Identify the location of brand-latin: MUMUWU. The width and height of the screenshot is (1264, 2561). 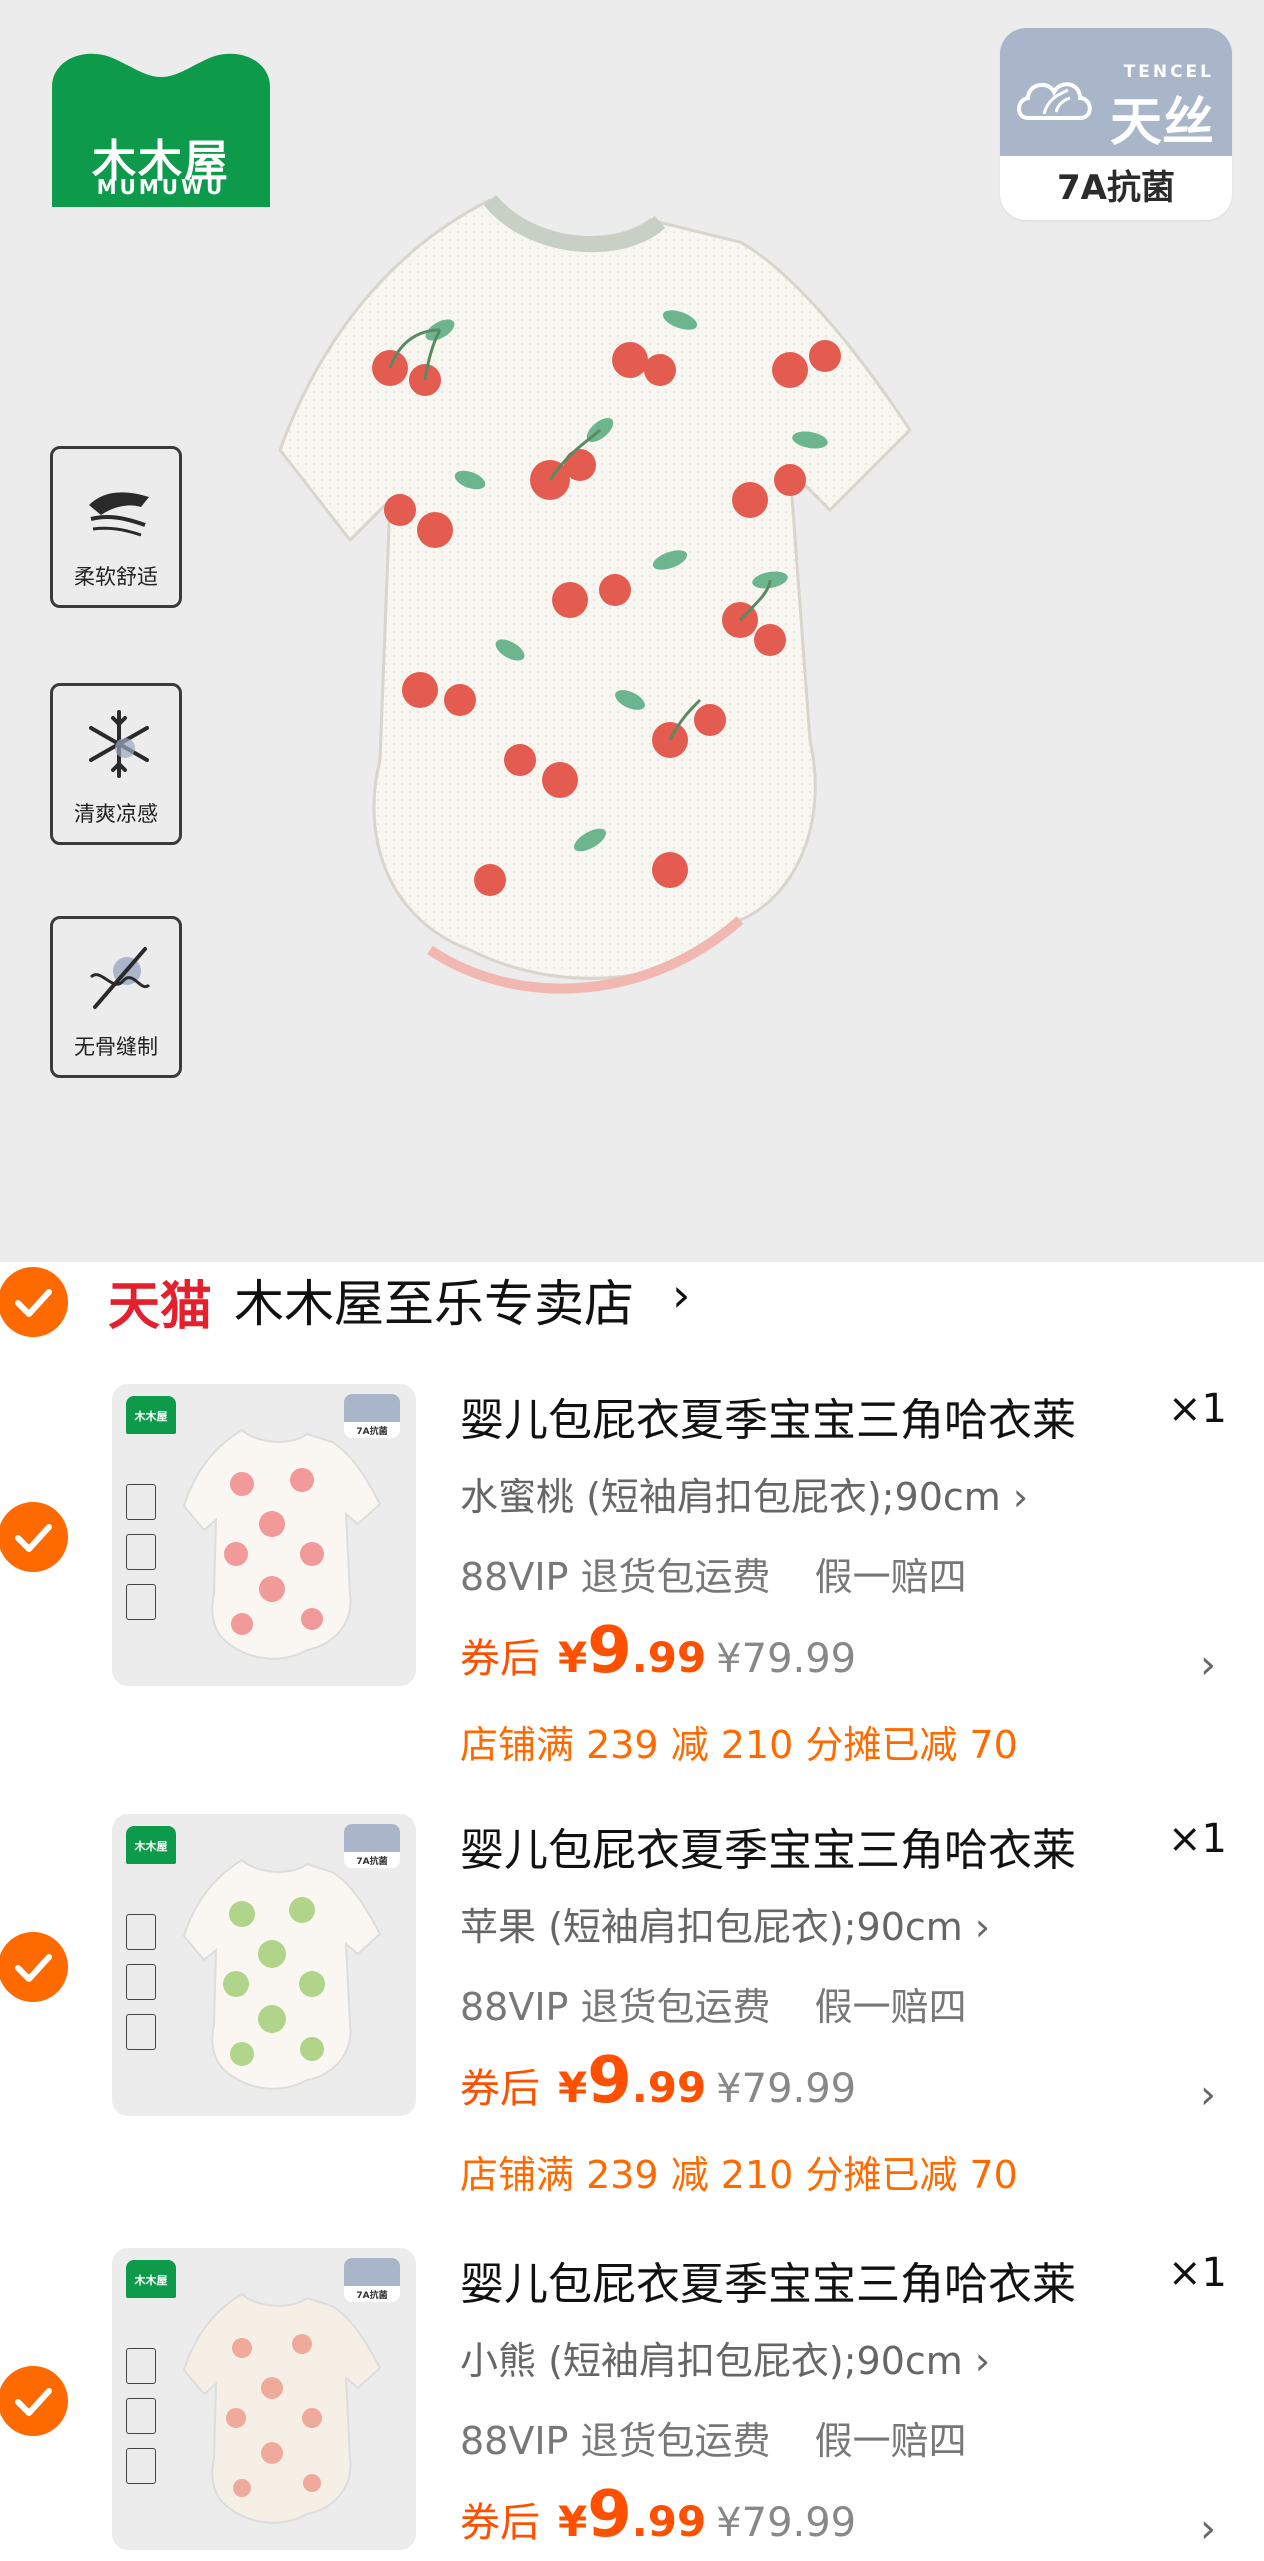
(161, 187).